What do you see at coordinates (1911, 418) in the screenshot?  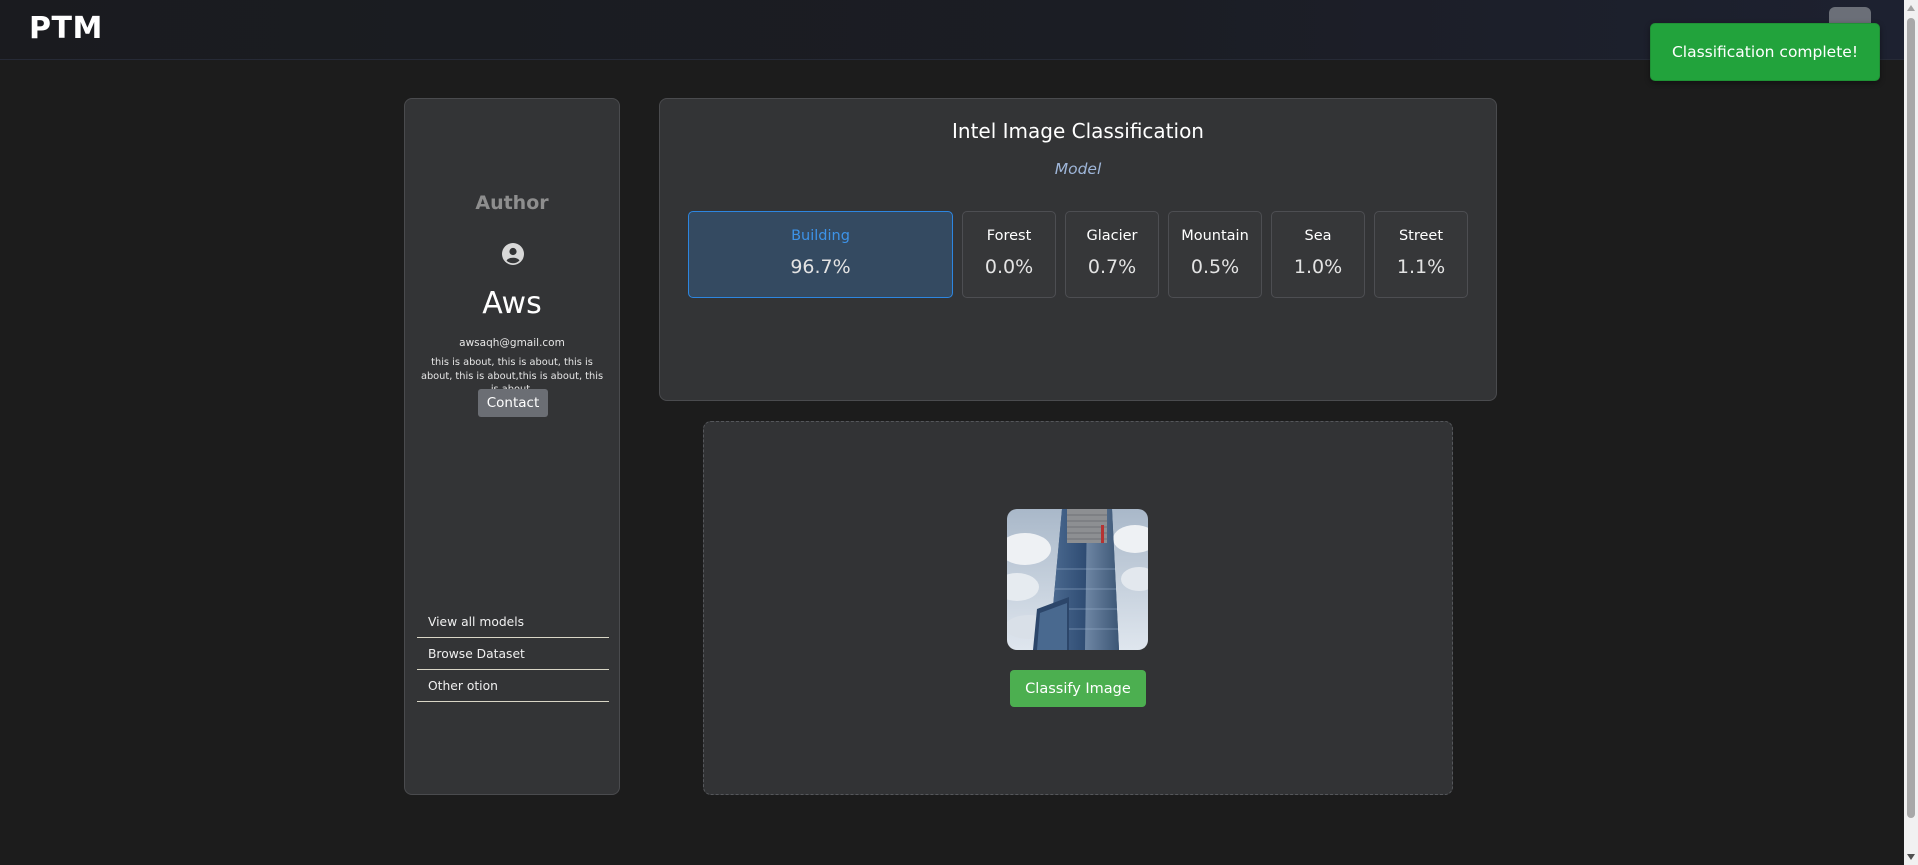 I see `scrollbar-thumb` at bounding box center [1911, 418].